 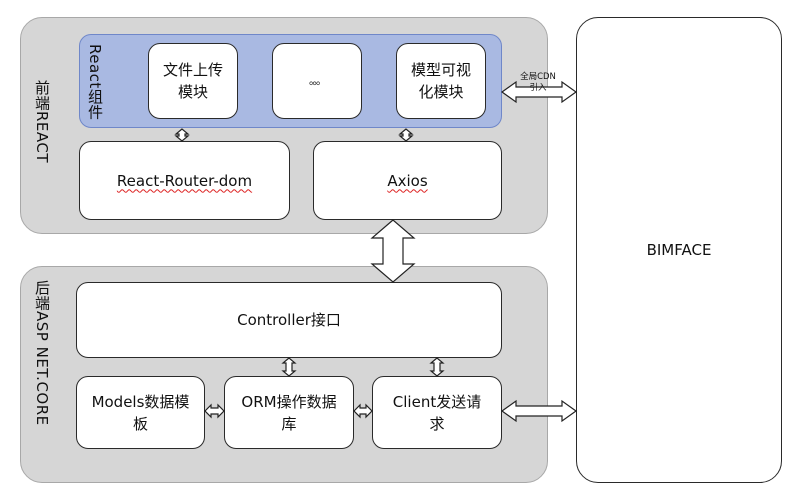 What do you see at coordinates (393, 251) in the screenshot?
I see `arrow-frontend-backend` at bounding box center [393, 251].